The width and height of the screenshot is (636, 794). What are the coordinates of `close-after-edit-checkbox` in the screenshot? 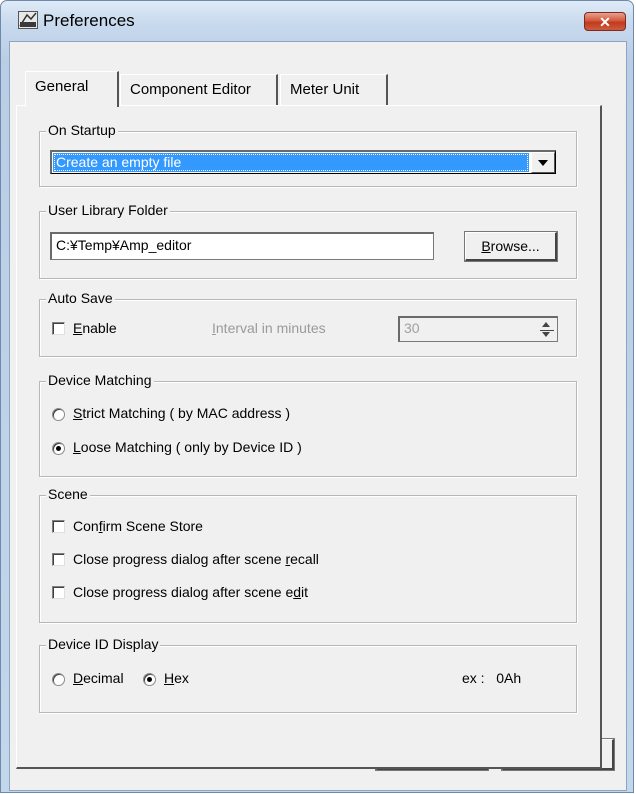 It's located at (58, 592).